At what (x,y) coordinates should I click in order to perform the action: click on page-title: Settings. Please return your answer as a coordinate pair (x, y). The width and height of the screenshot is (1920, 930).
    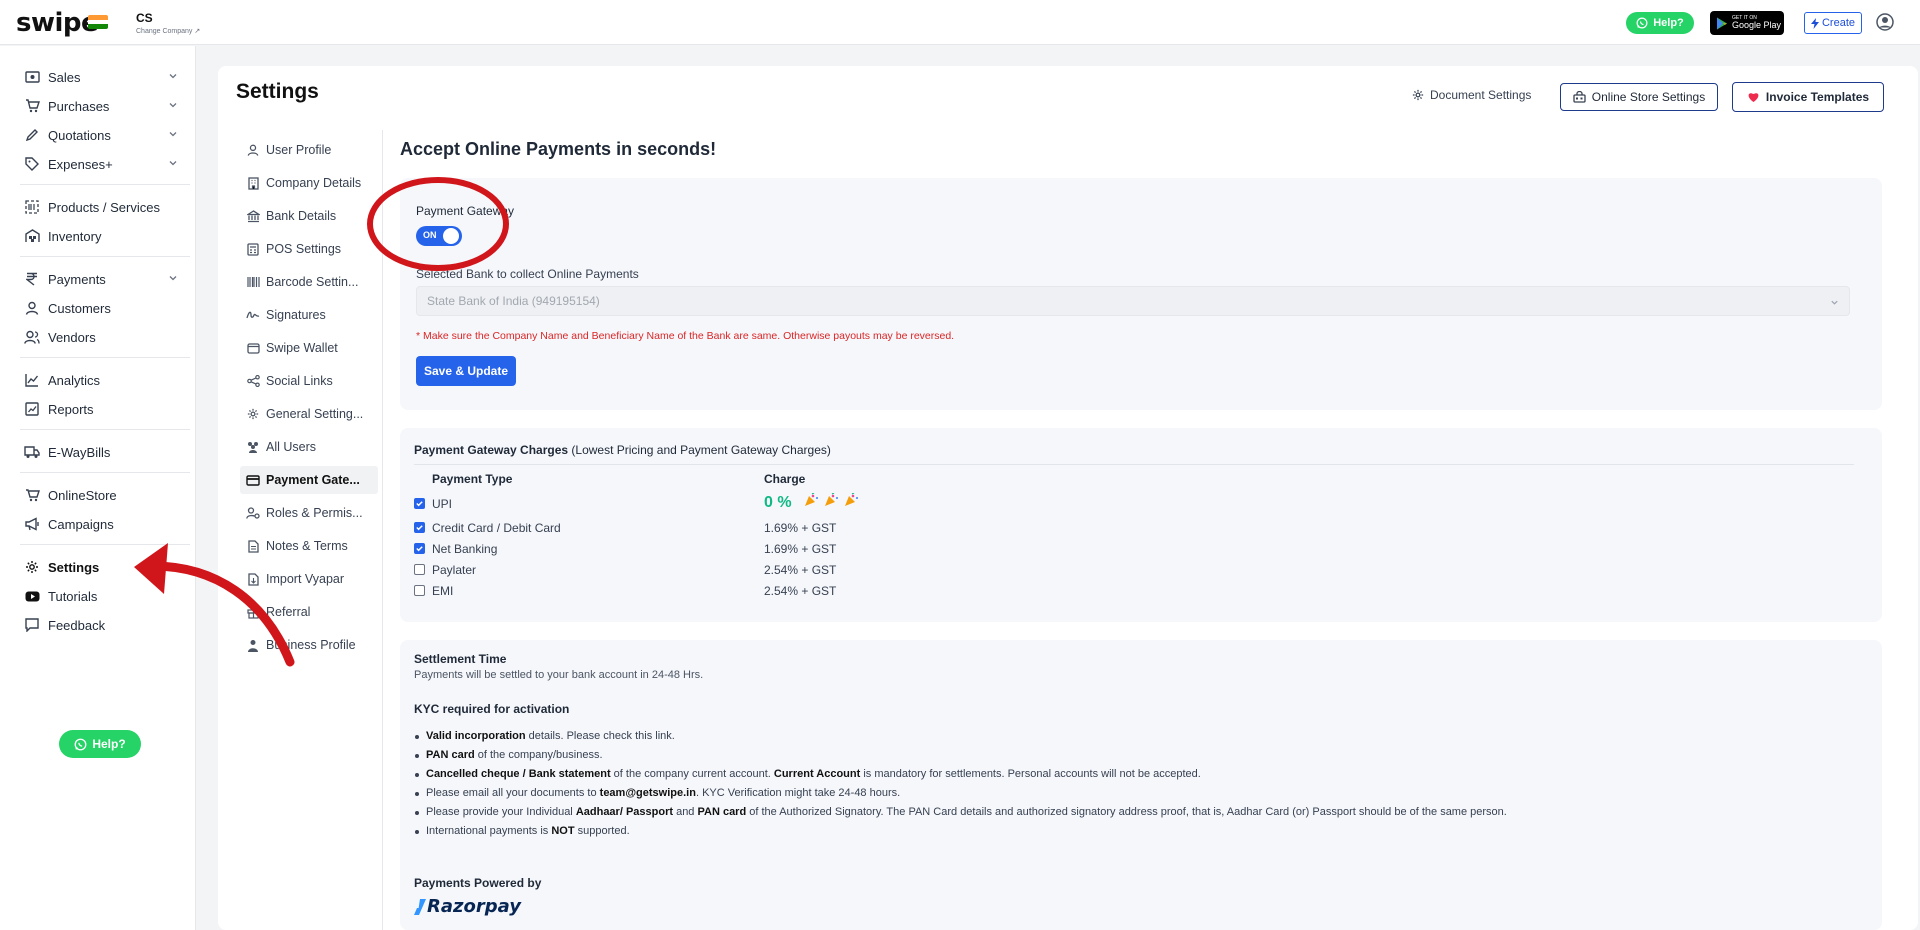
    Looking at the image, I should click on (277, 91).